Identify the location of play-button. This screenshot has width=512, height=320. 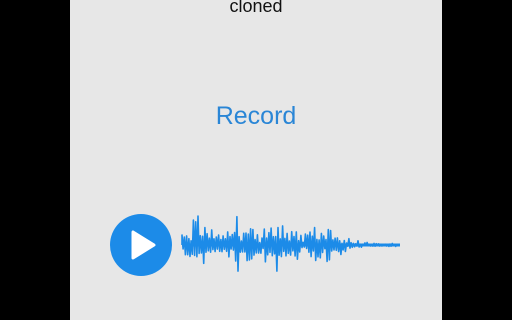
(141, 245).